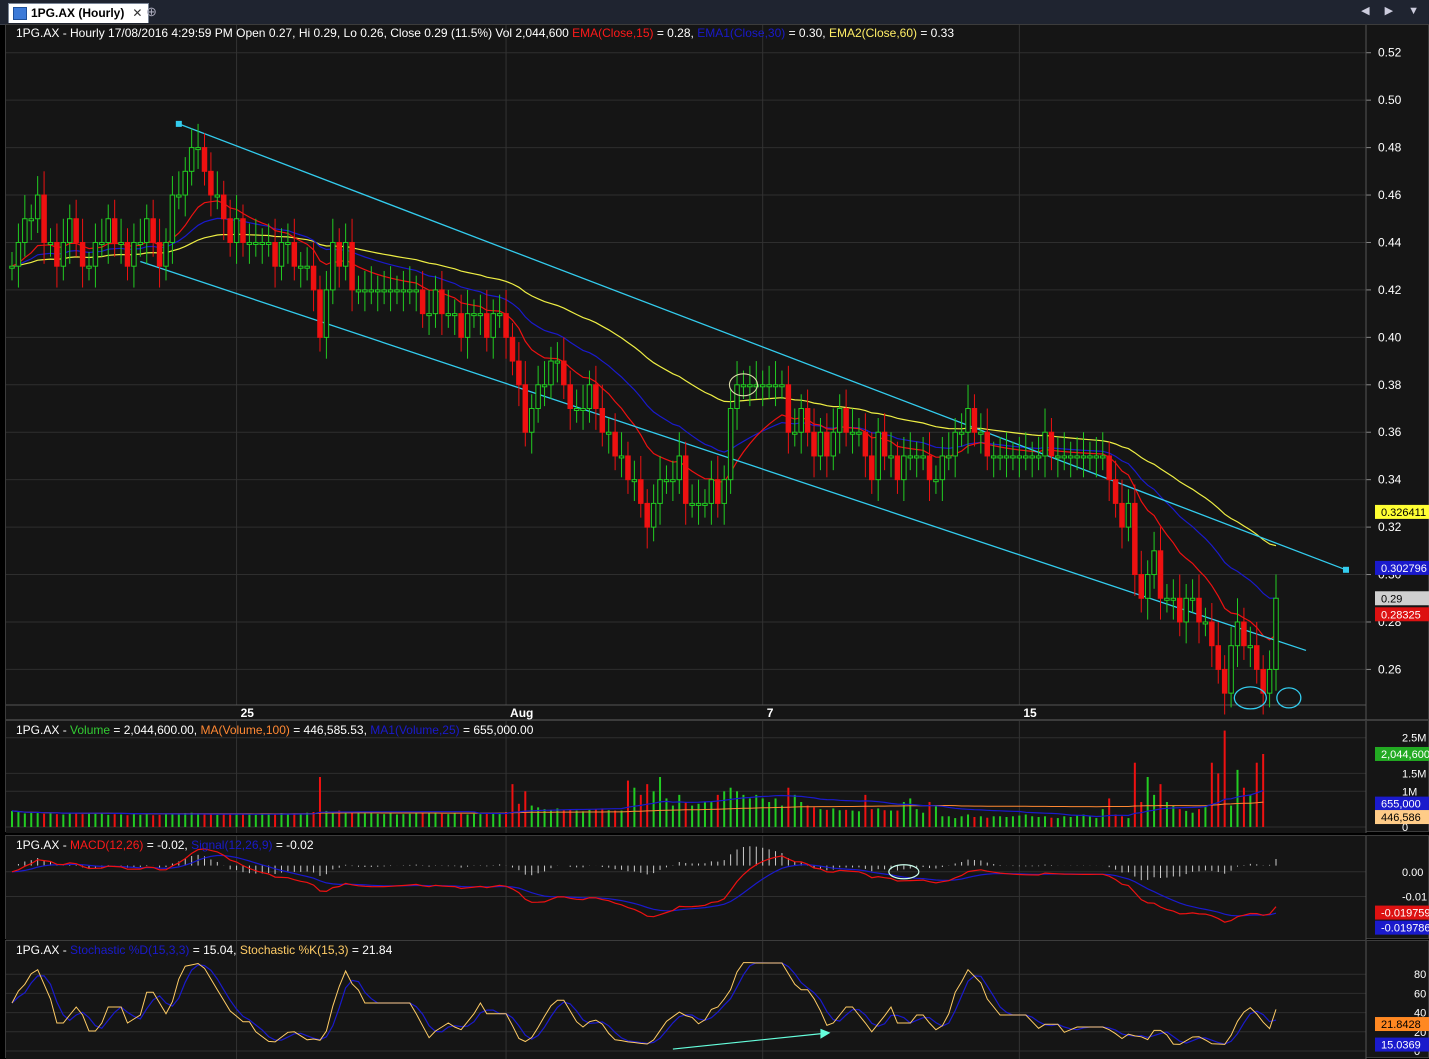 This screenshot has height=1059, width=1429. I want to click on macd-badge: -0.019759, so click(1405, 914).